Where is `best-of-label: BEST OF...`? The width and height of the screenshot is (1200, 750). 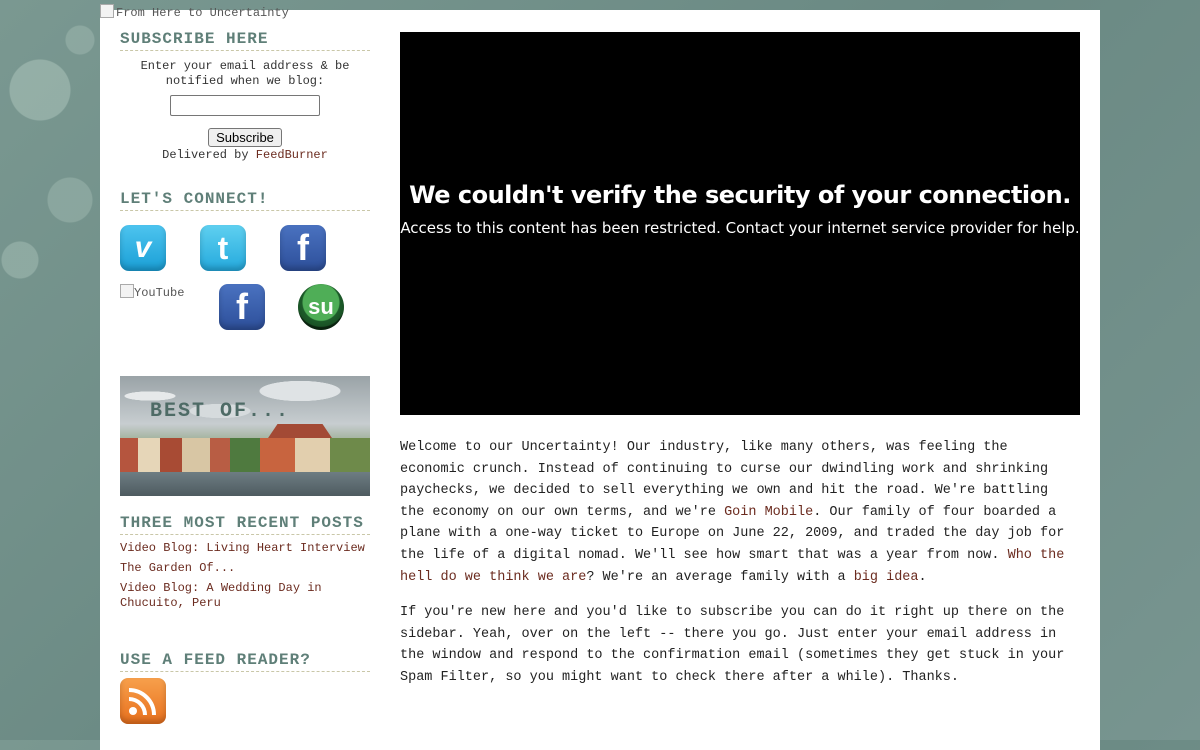
best-of-label: BEST OF... is located at coordinates (220, 411).